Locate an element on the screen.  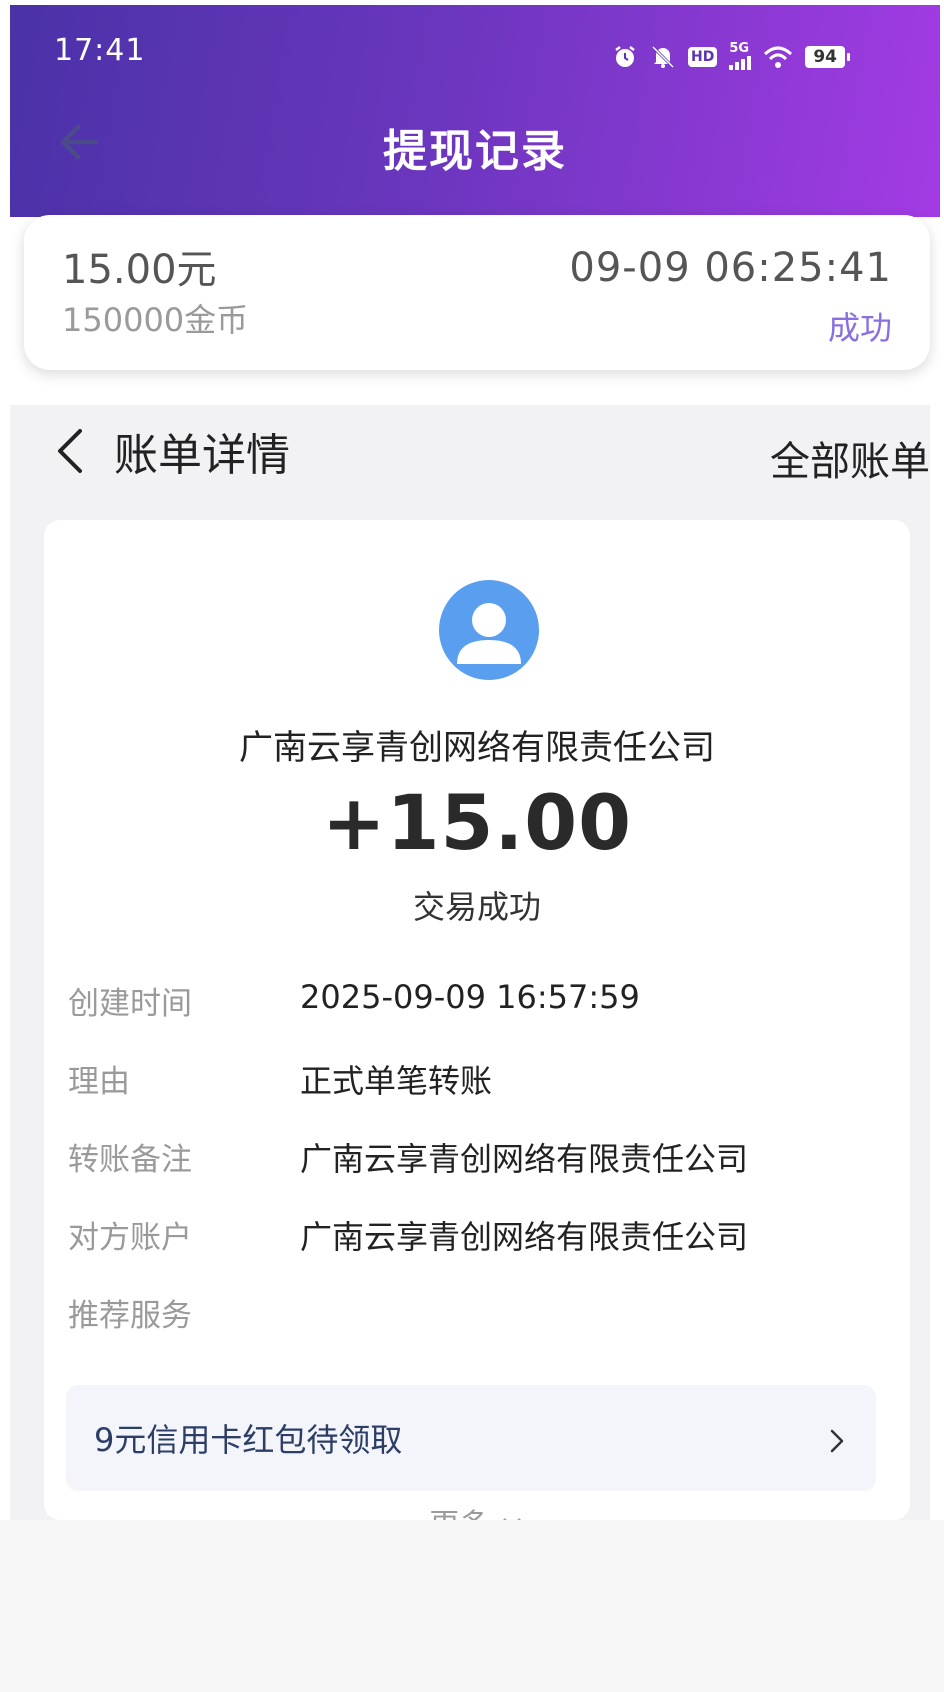
status-icons: HD 5G 94 is located at coordinates (731, 55).